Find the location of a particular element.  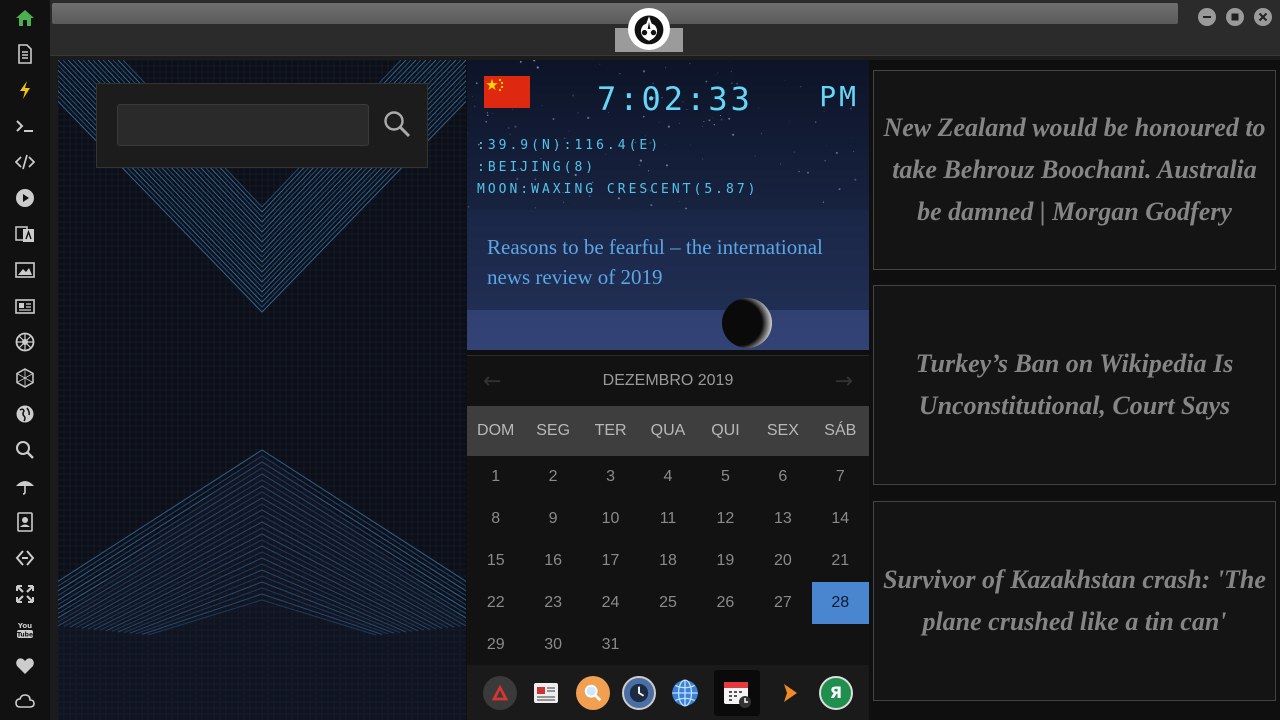

search-button is located at coordinates (397, 124).